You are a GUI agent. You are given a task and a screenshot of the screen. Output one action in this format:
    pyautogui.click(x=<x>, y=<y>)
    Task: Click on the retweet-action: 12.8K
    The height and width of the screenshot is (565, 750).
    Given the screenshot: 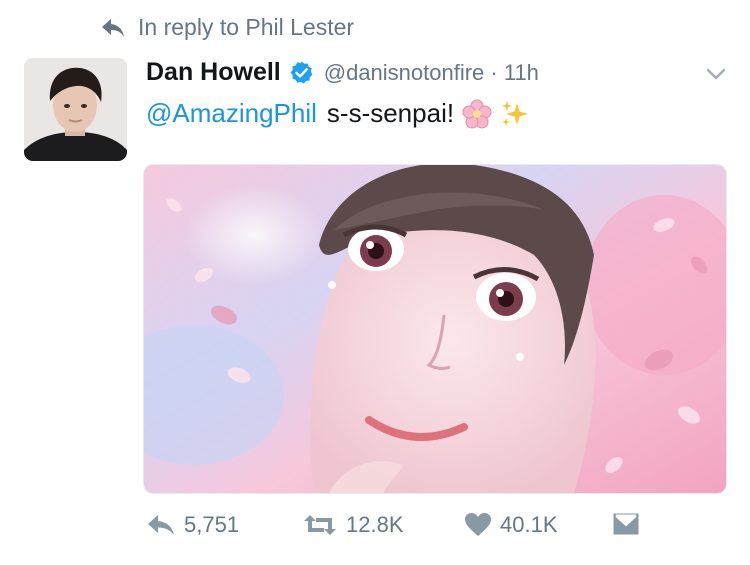 What is the action you would take?
    pyautogui.click(x=353, y=525)
    